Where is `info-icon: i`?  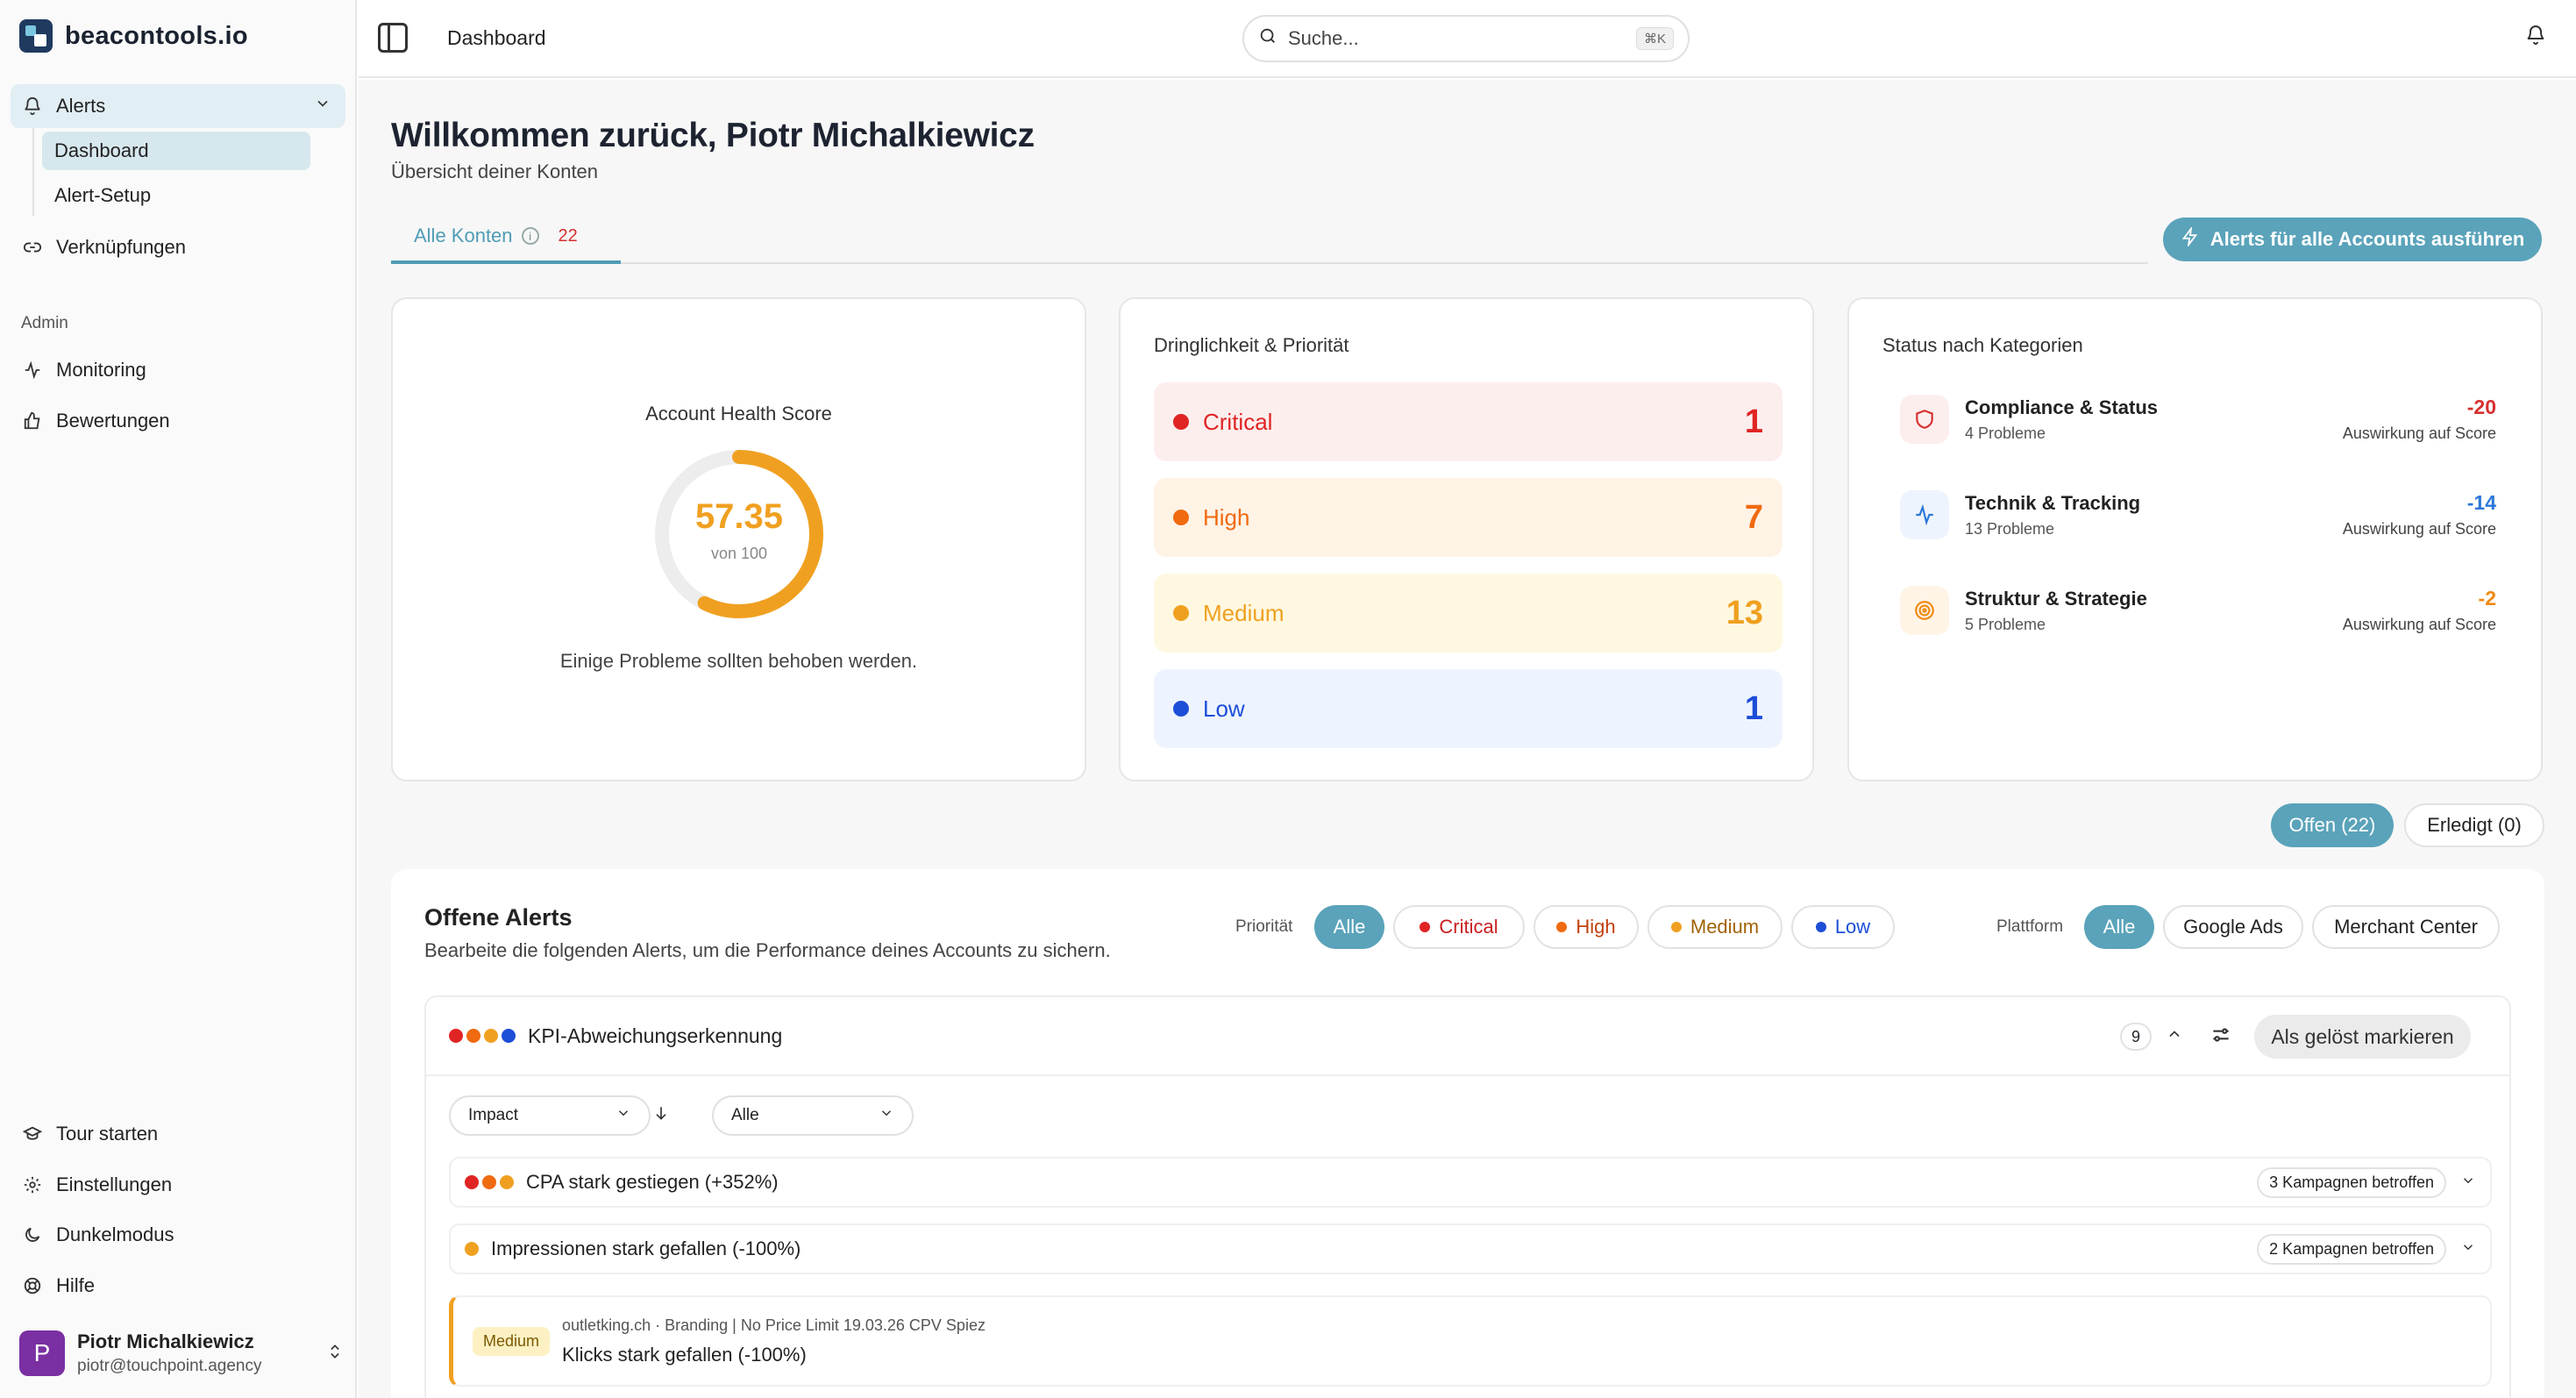 info-icon: i is located at coordinates (530, 236).